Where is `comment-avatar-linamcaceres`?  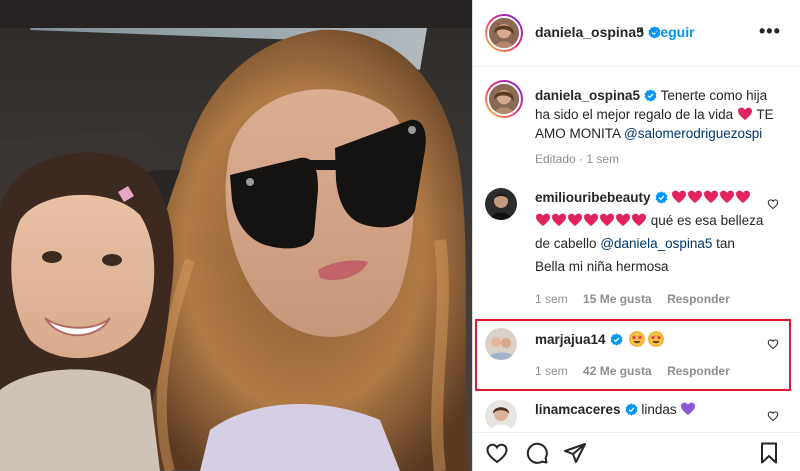 comment-avatar-linamcaceres is located at coordinates (501, 416).